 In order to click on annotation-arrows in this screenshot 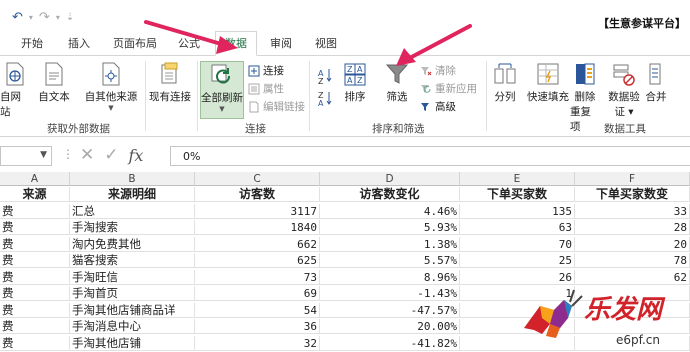, I will do `click(308, 43)`.